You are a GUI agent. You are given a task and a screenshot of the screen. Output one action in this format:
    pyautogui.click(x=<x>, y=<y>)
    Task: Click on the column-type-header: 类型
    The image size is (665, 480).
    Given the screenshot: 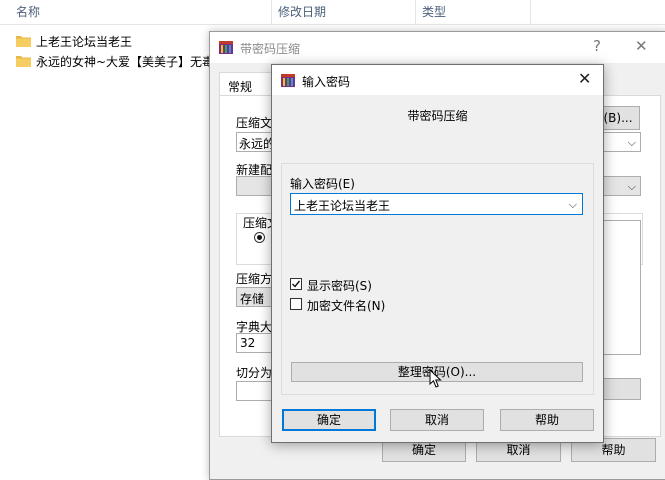 What is the action you would take?
    pyautogui.click(x=434, y=11)
    